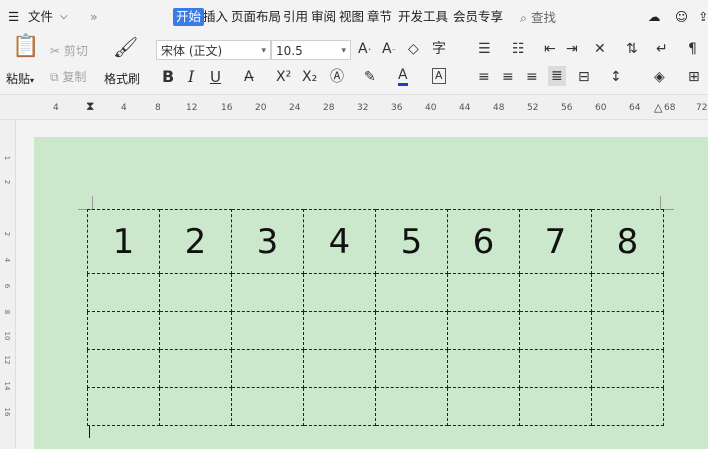  Describe the element at coordinates (413, 49) in the screenshot. I see `clear-format-icon: ◇` at that location.